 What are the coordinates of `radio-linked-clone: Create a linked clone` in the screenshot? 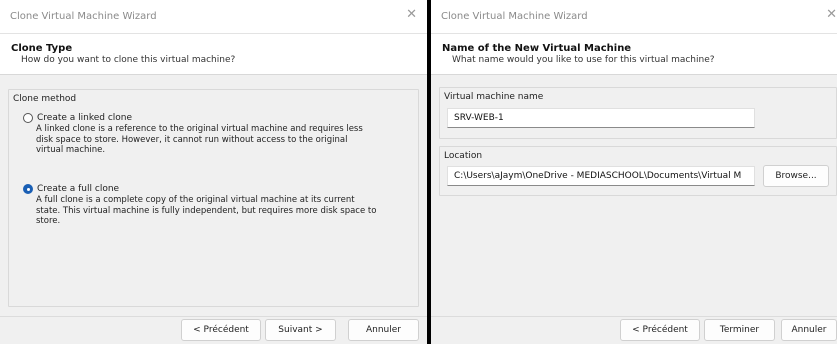 It's located at (77, 118).